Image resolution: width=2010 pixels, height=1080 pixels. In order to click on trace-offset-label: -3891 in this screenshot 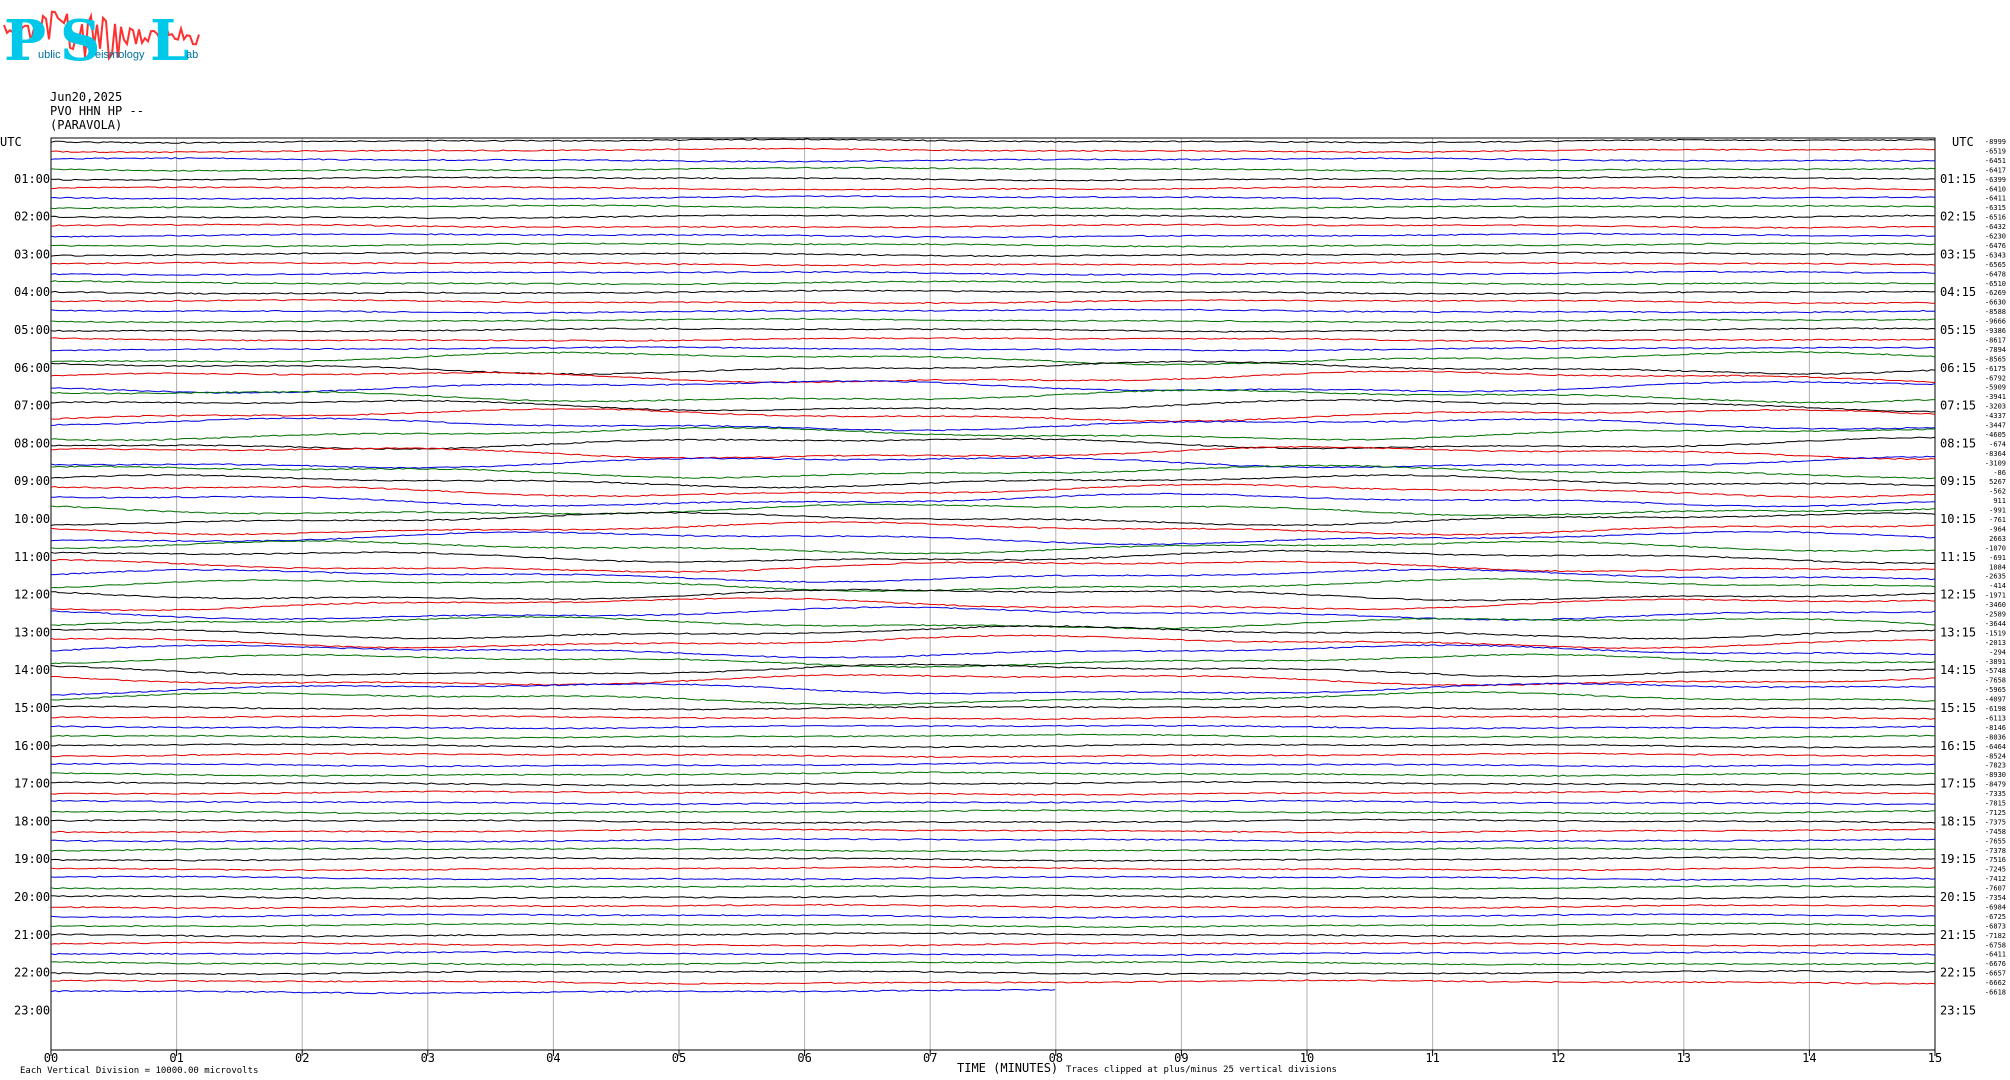, I will do `click(1995, 662)`.